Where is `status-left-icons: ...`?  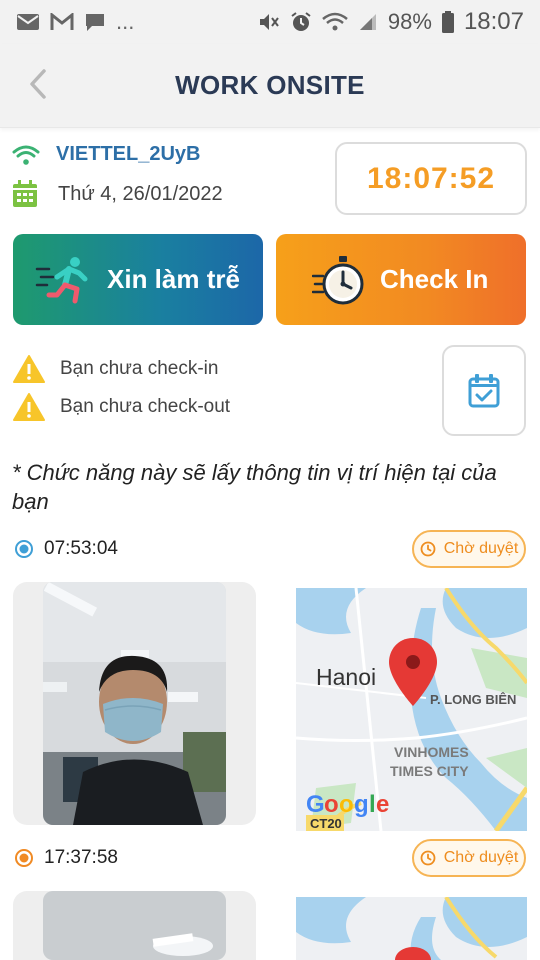 status-left-icons: ... is located at coordinates (75, 22).